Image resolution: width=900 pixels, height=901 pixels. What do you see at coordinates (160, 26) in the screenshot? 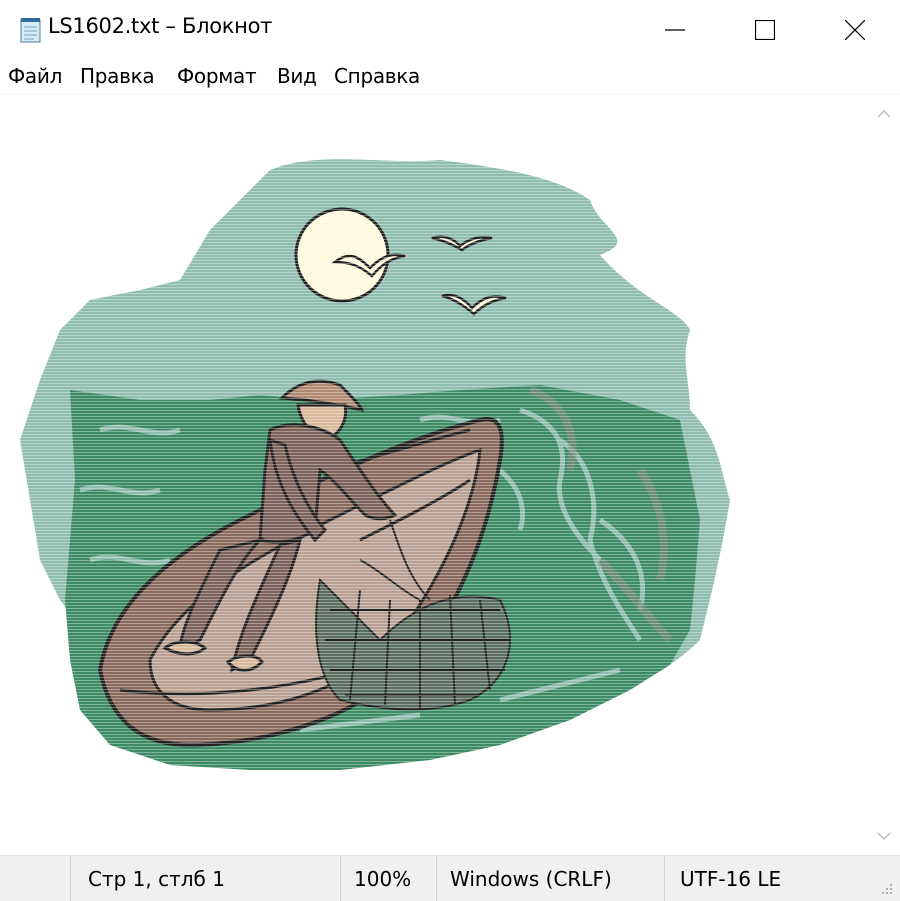
I see `window-title: LS1602.txt – Блокнот` at bounding box center [160, 26].